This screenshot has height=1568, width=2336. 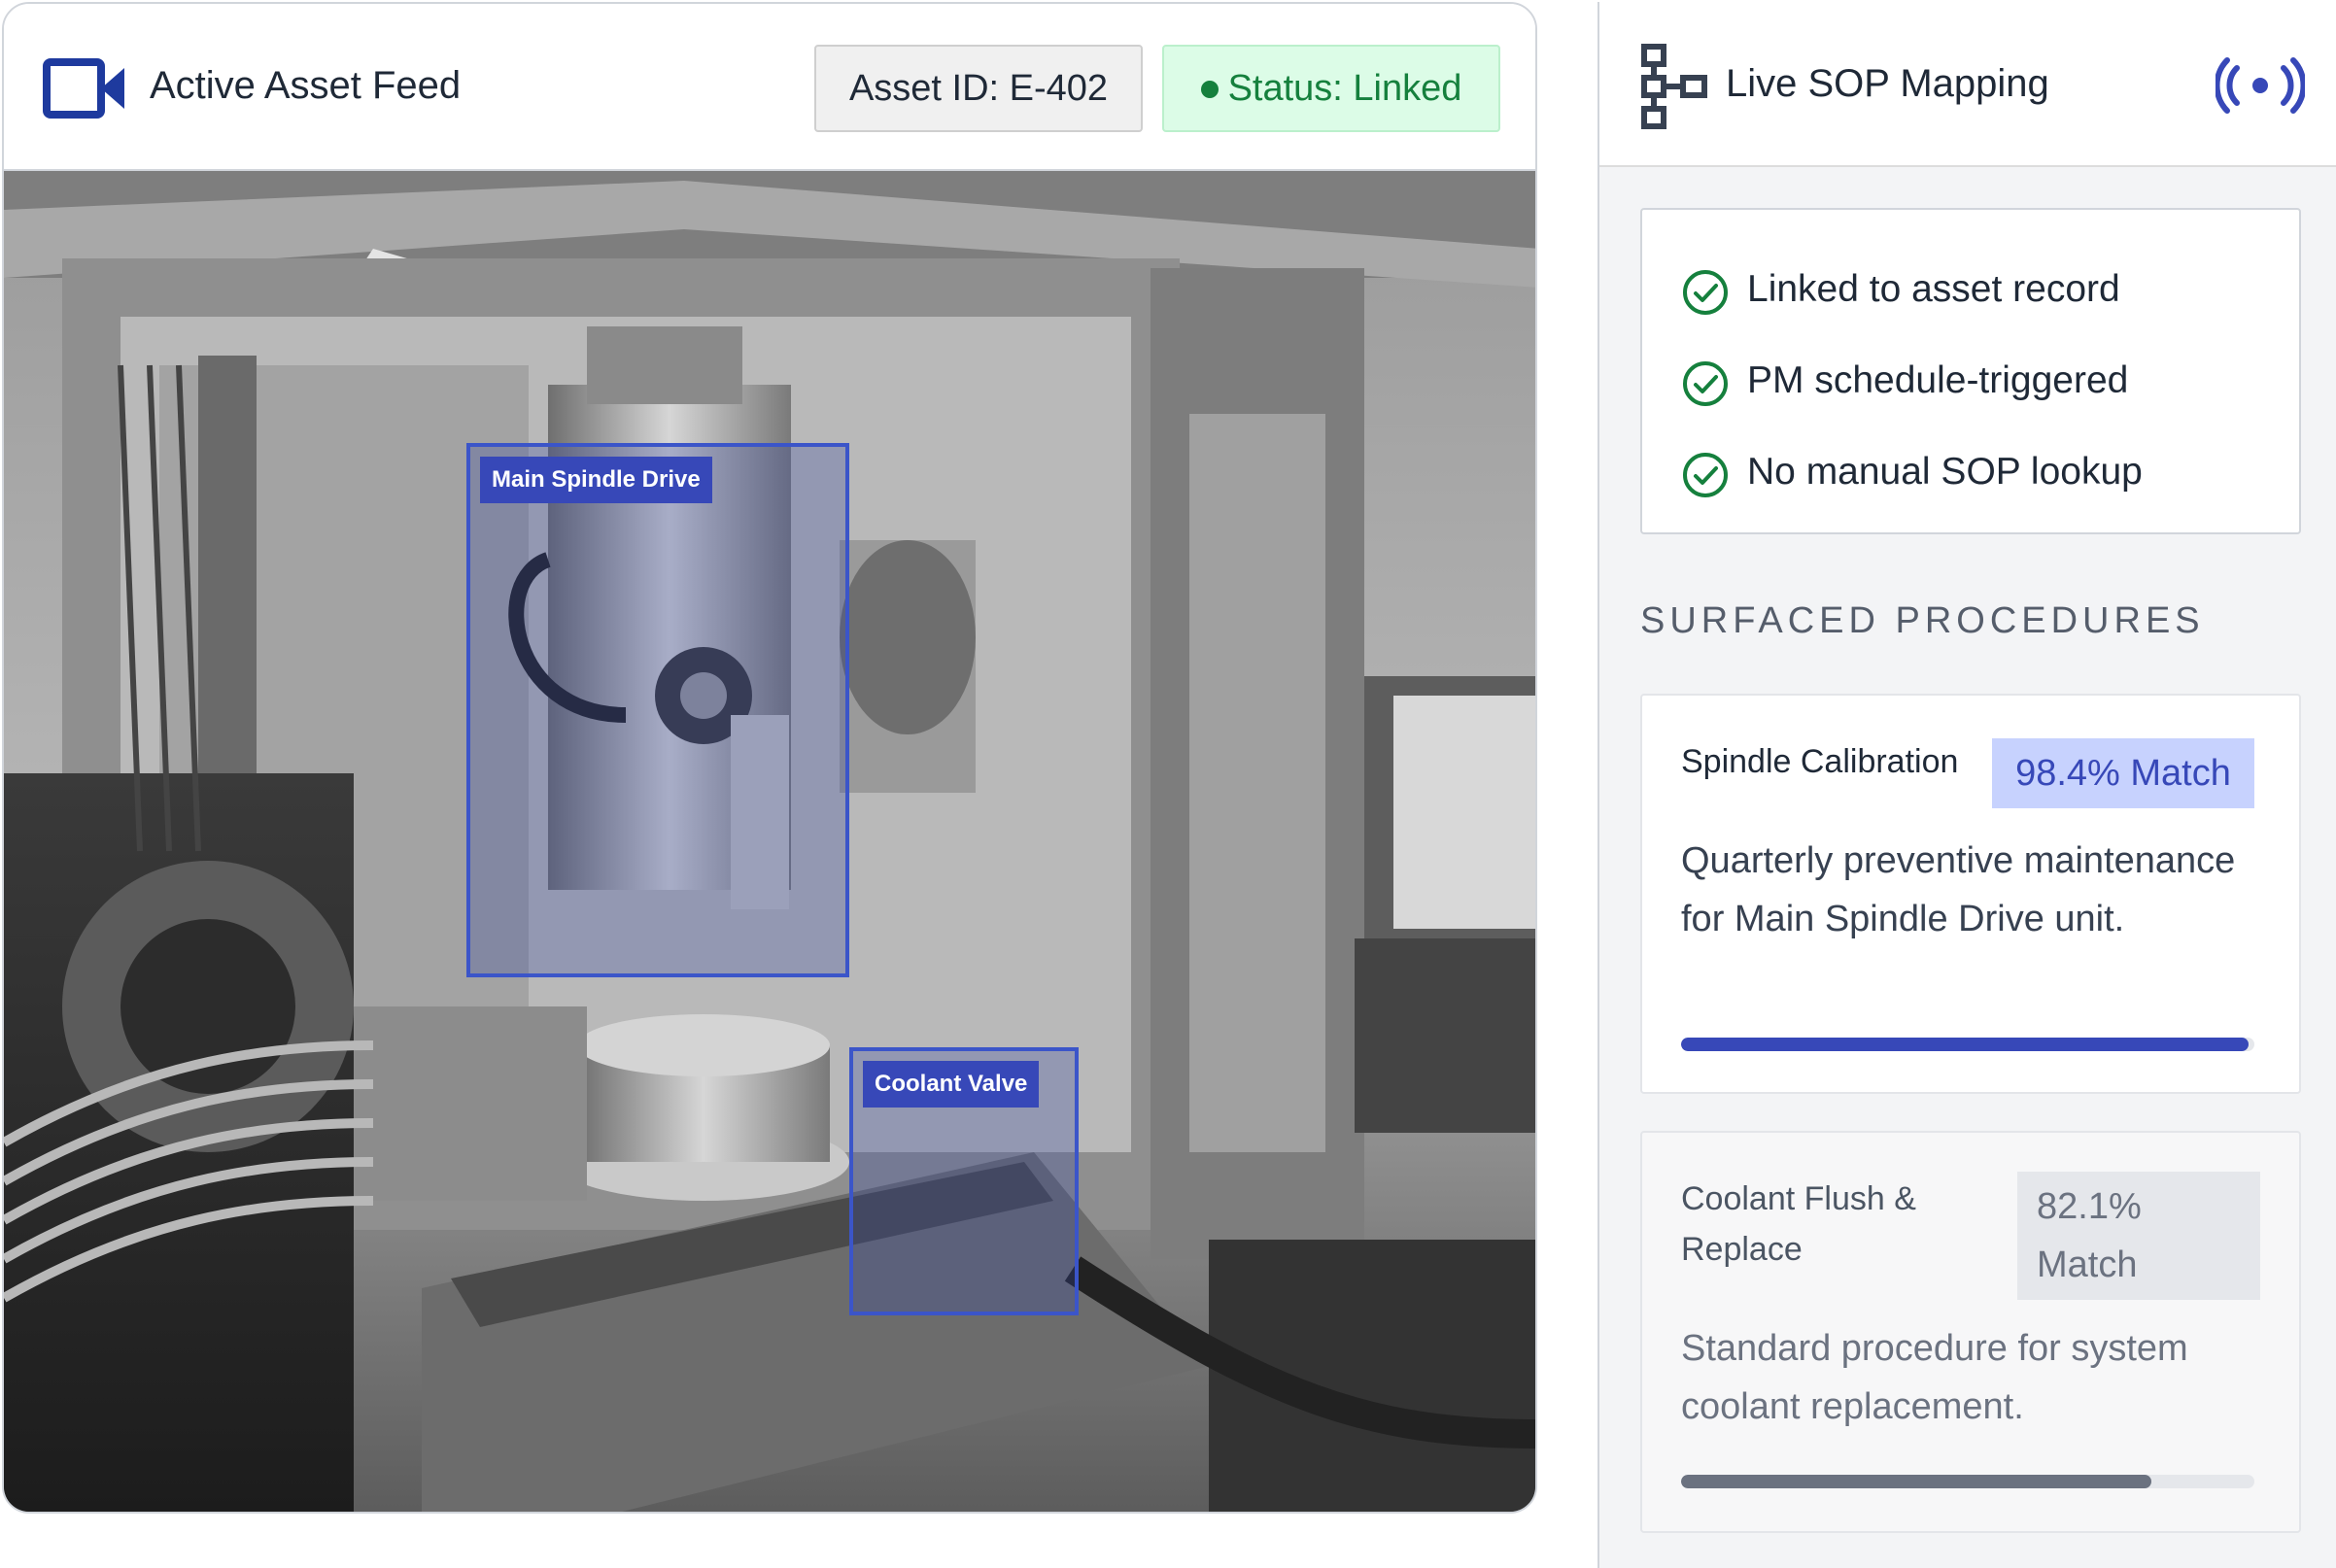 What do you see at coordinates (952, 1084) in the screenshot?
I see `detection-label: Coolant Valve` at bounding box center [952, 1084].